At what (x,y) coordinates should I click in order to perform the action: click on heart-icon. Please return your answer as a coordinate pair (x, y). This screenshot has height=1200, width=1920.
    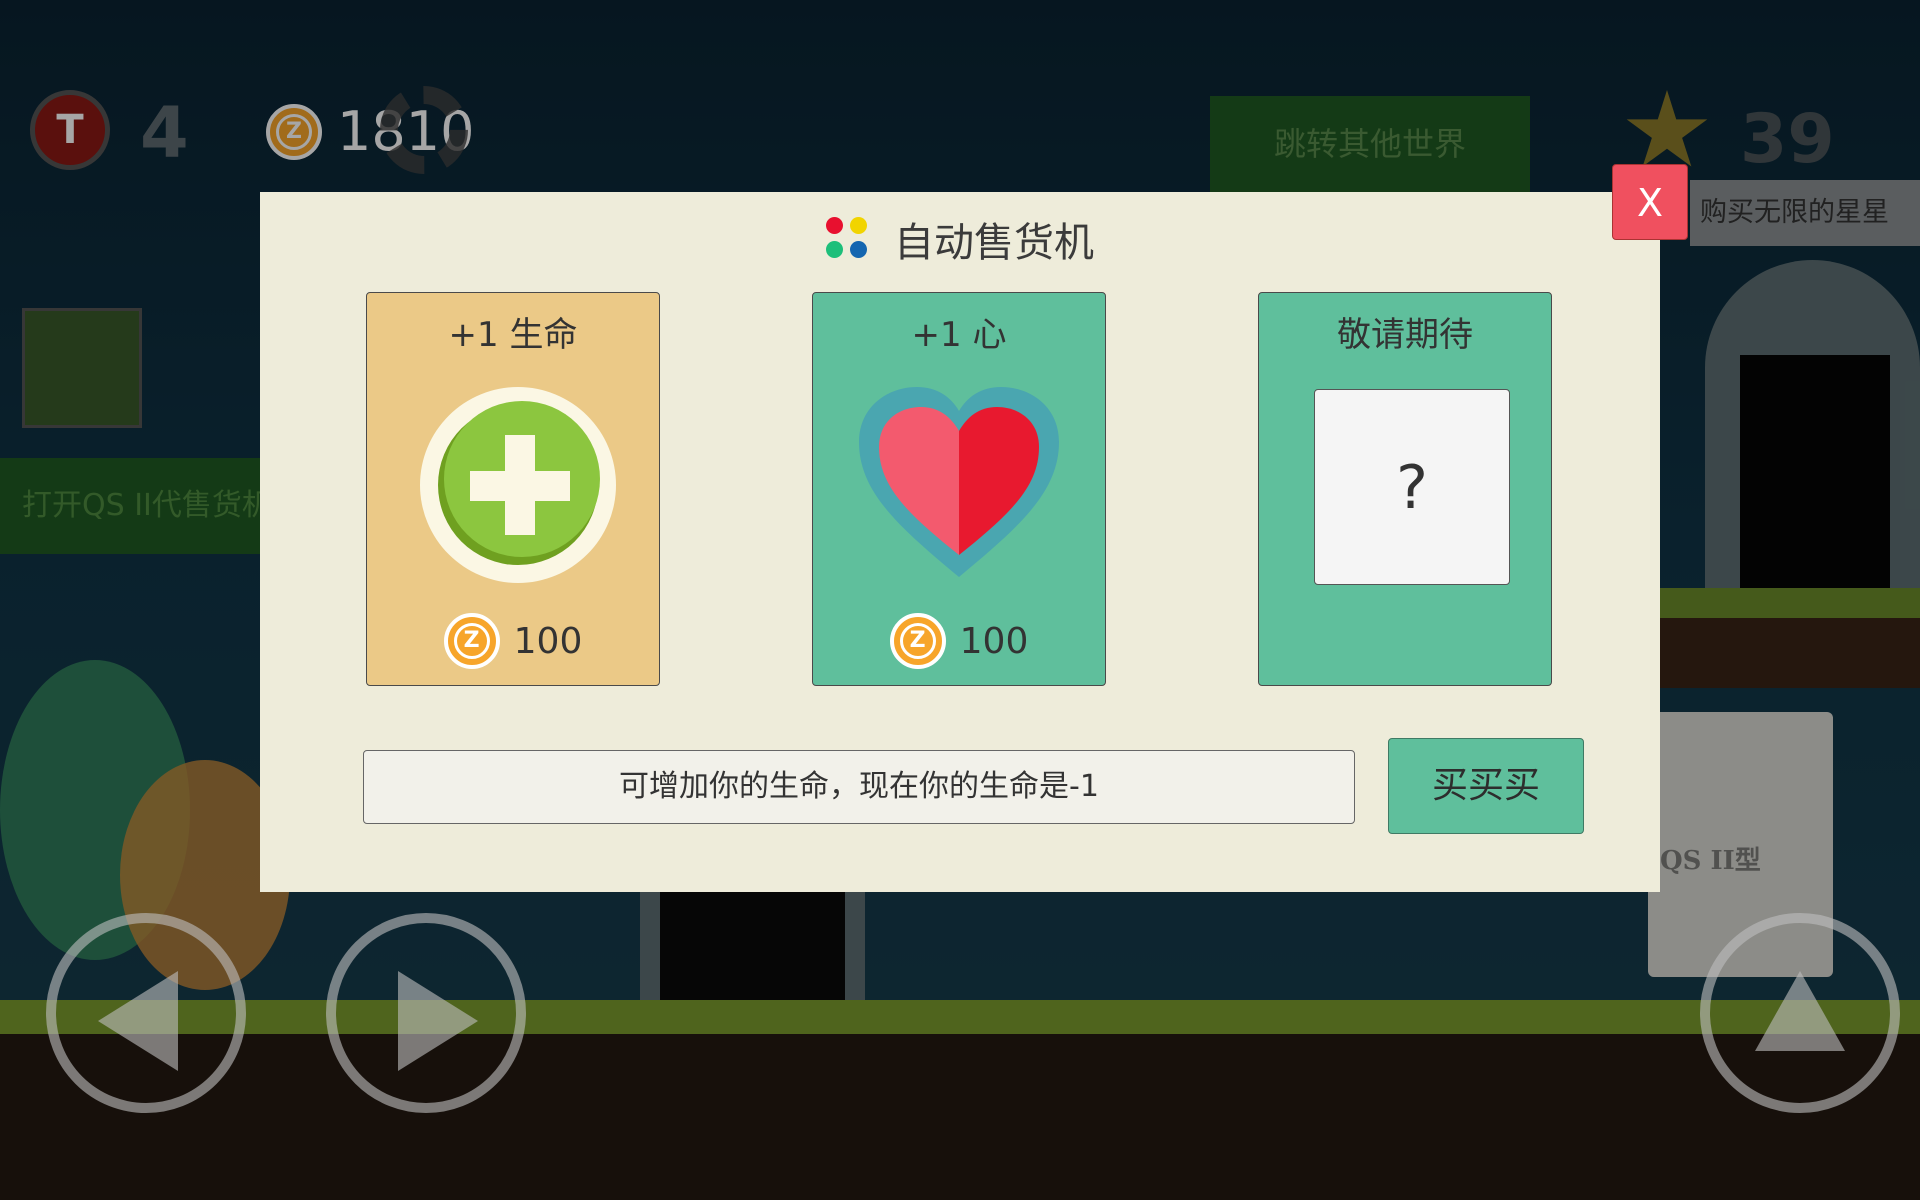
    Looking at the image, I should click on (959, 482).